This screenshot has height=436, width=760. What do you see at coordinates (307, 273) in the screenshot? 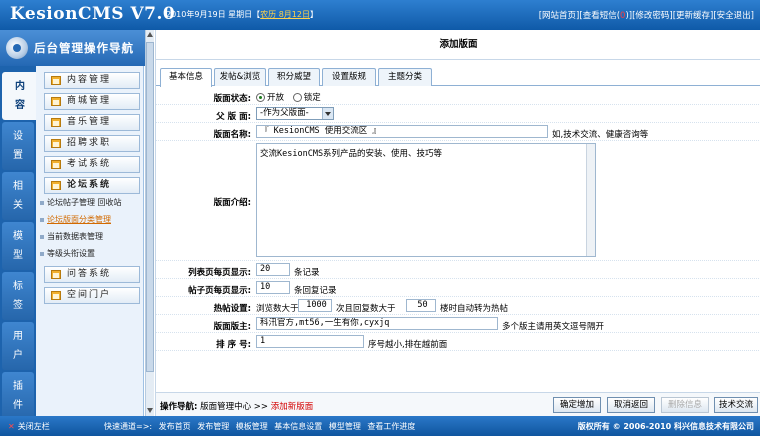
I see `list-per-page-unit: 条记录` at bounding box center [307, 273].